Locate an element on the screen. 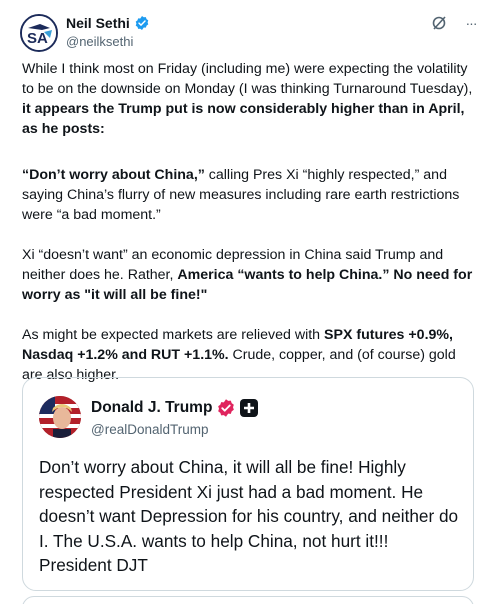 The image size is (492, 604). blue-verified-icon is located at coordinates (142, 23).